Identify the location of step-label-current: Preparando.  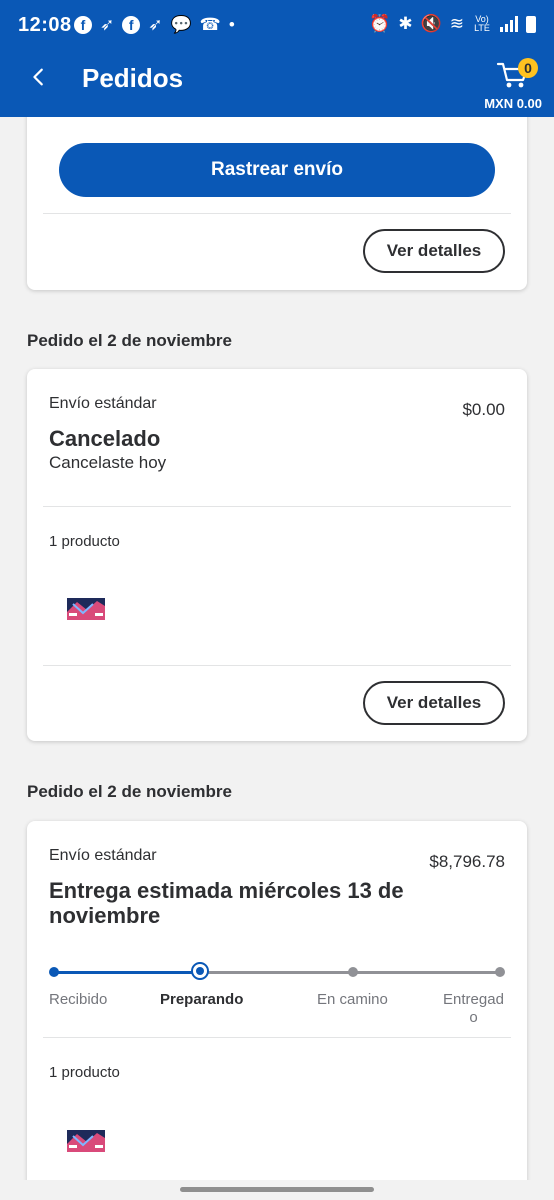
(202, 999).